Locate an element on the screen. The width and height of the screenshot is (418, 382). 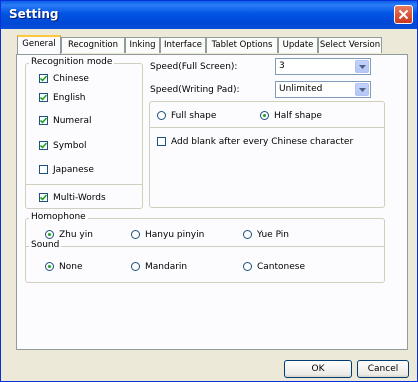
close-button is located at coordinates (403, 14).